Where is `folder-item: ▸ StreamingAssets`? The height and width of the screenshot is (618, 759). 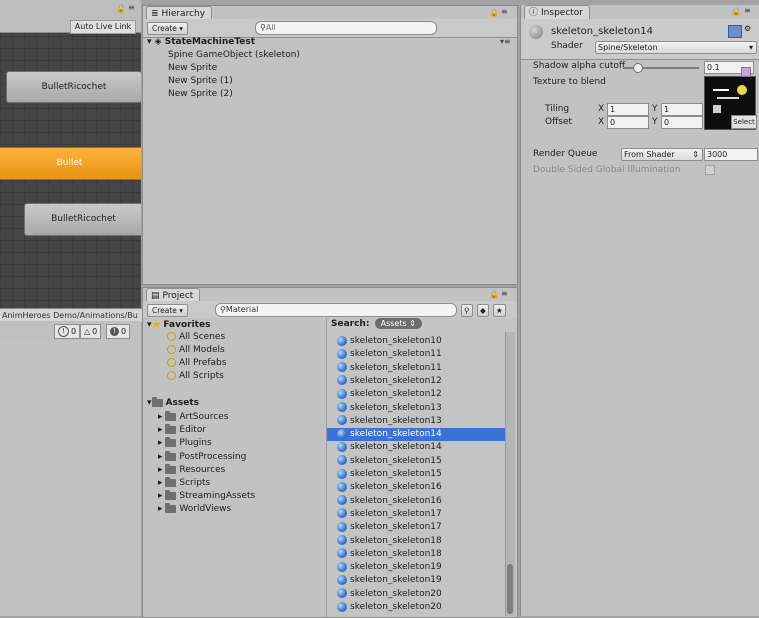
folder-item: ▸ StreamingAssets is located at coordinates (207, 496).